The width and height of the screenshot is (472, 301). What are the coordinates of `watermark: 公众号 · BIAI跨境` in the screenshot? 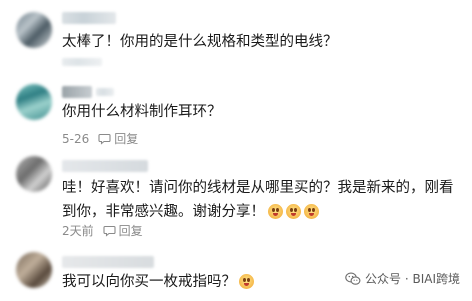 It's located at (402, 278).